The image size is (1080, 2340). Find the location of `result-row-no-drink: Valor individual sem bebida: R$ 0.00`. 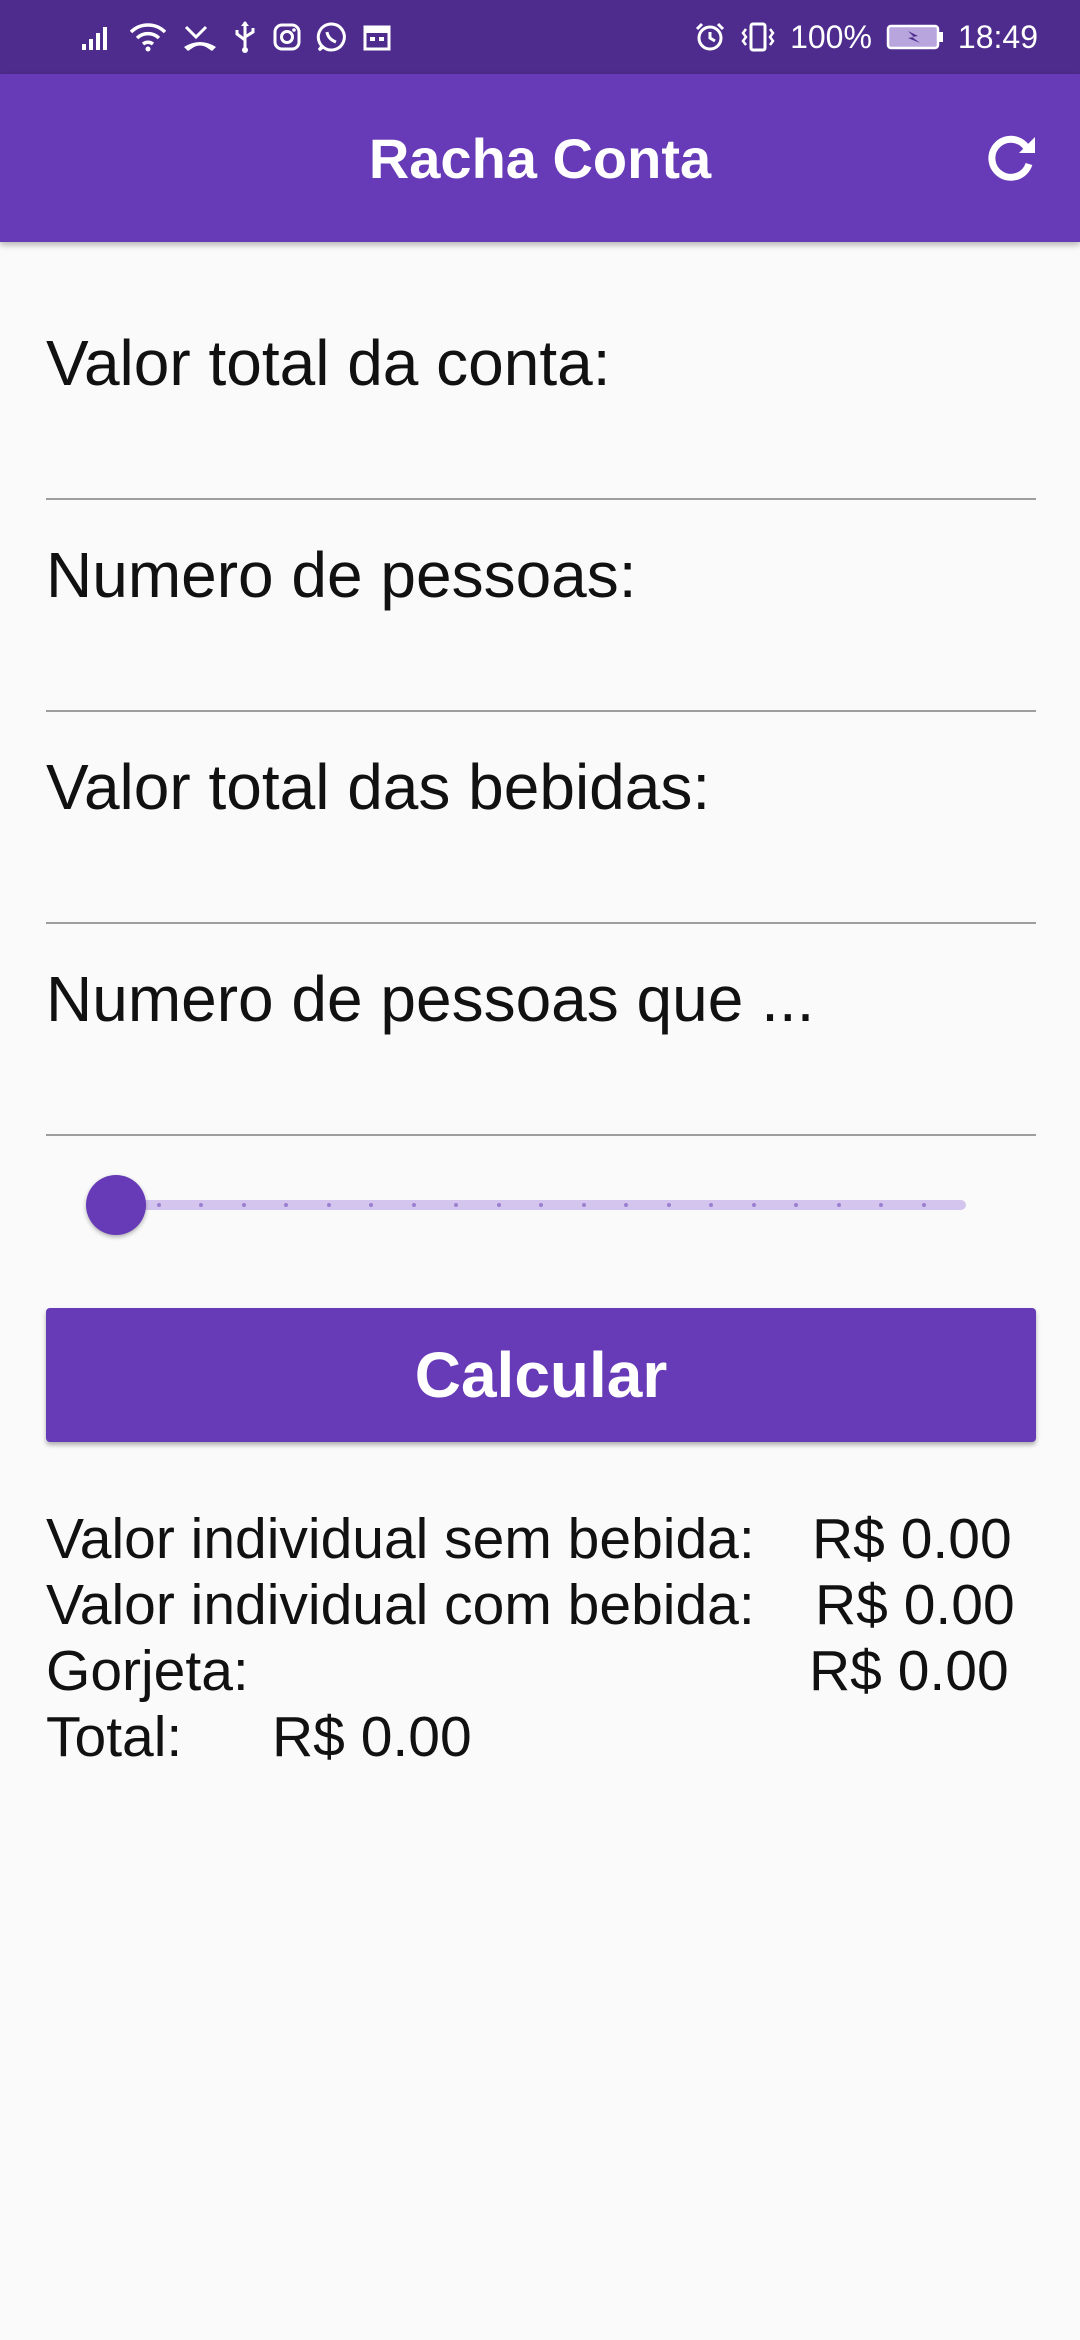

result-row-no-drink: Valor individual sem bebida: R$ 0.00 is located at coordinates (541, 1539).